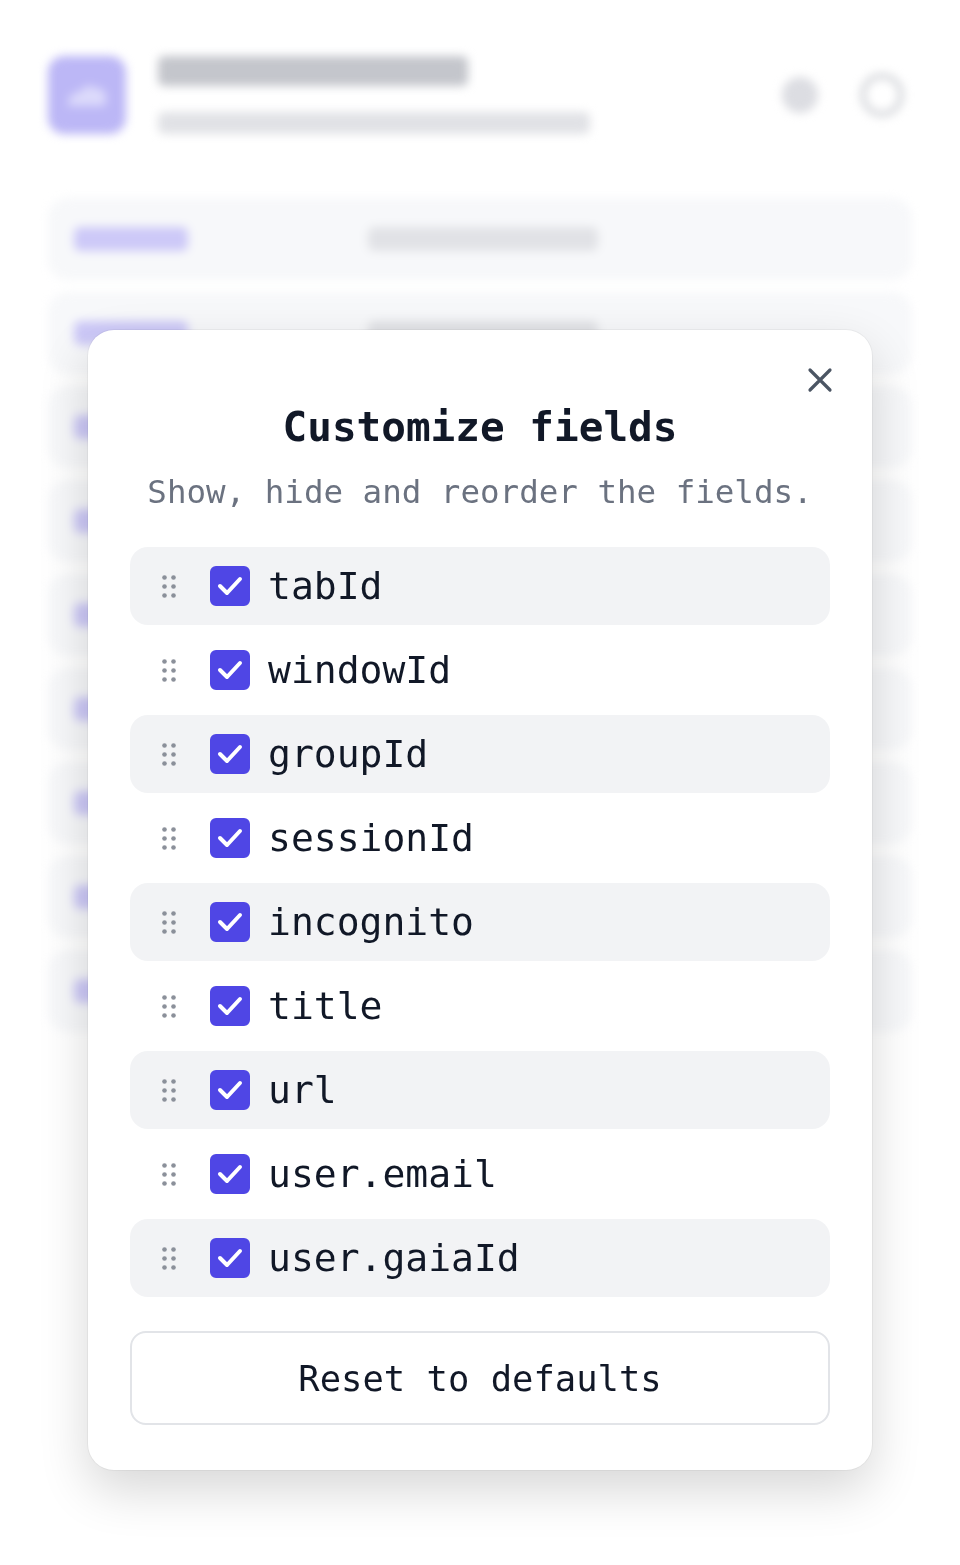 This screenshot has height=1565, width=960. What do you see at coordinates (325, 586) in the screenshot?
I see `field-label: tabId` at bounding box center [325, 586].